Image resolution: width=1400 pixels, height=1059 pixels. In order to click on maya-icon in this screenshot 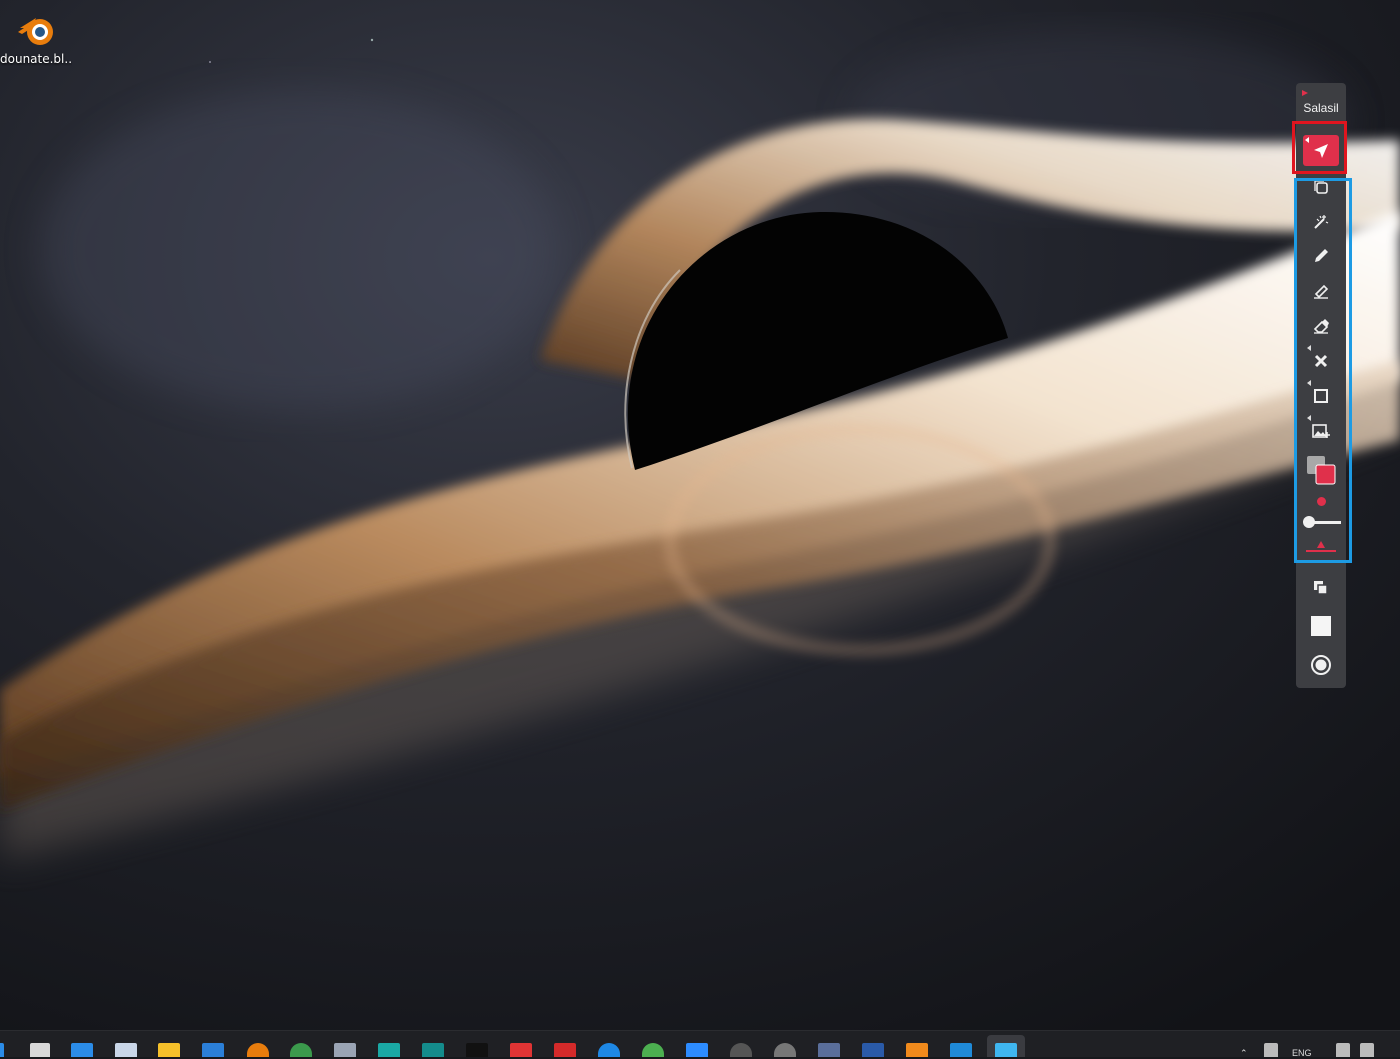, I will do `click(389, 1050)`.